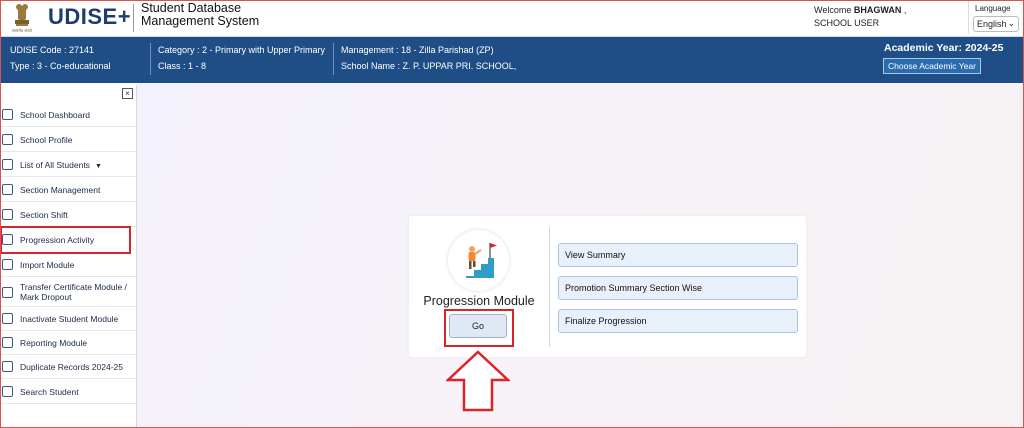 The image size is (1024, 428). I want to click on view-summary-button: View Summary, so click(678, 255).